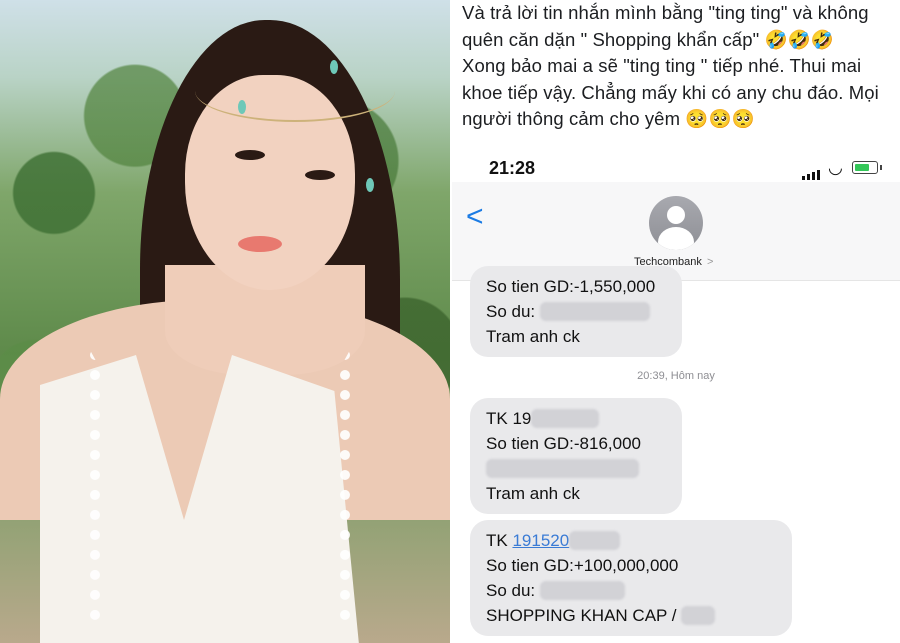 This screenshot has height=643, width=900. Describe the element at coordinates (509, 418) in the screenshot. I see `account-number: TK 19` at that location.